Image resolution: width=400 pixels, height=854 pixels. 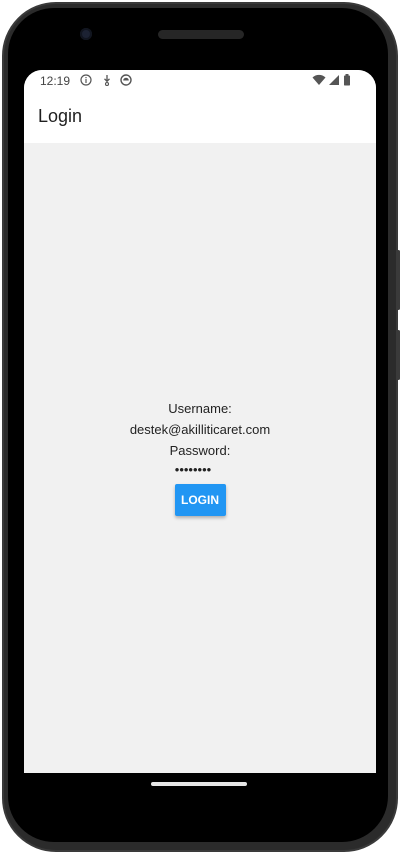 I want to click on wifi-icon, so click(x=319, y=80).